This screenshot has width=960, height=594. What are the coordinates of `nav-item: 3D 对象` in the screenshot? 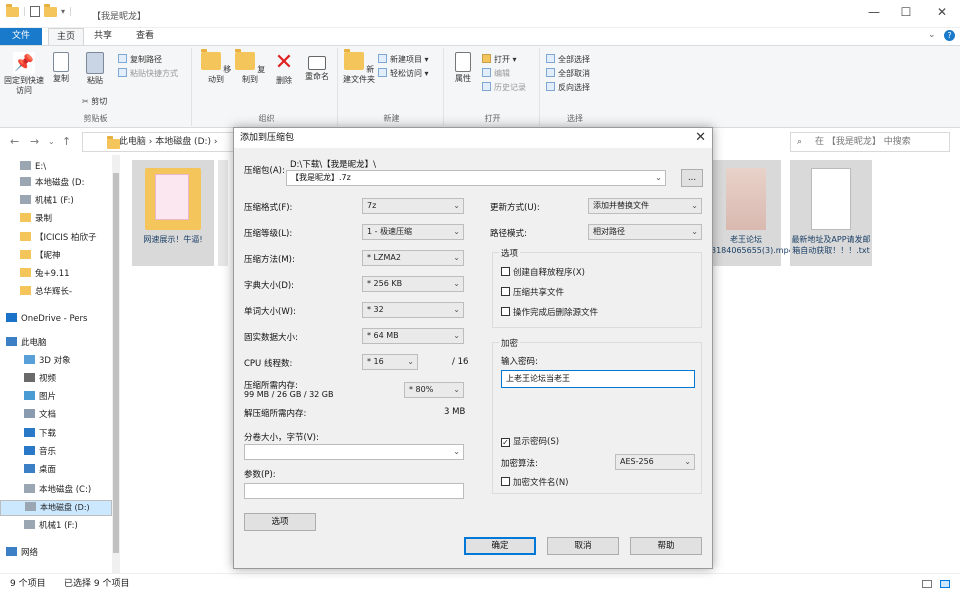 It's located at (47, 361).